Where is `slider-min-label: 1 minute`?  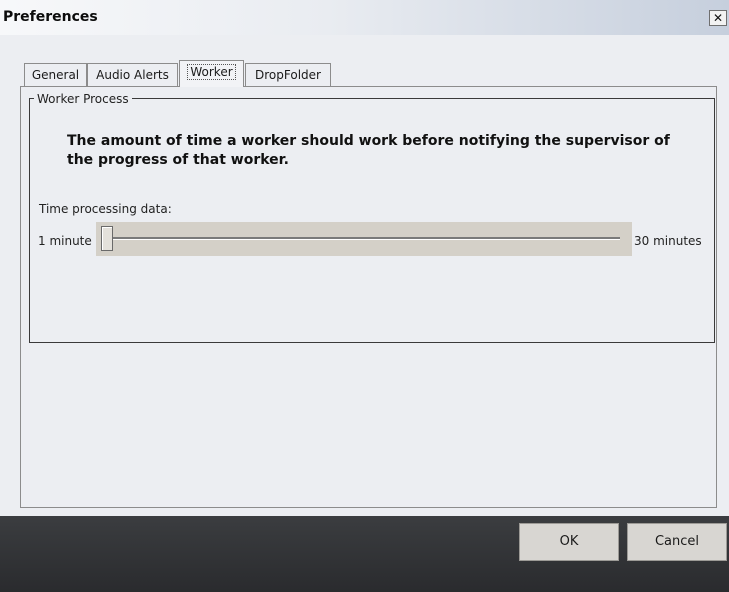
slider-min-label: 1 minute is located at coordinates (65, 241).